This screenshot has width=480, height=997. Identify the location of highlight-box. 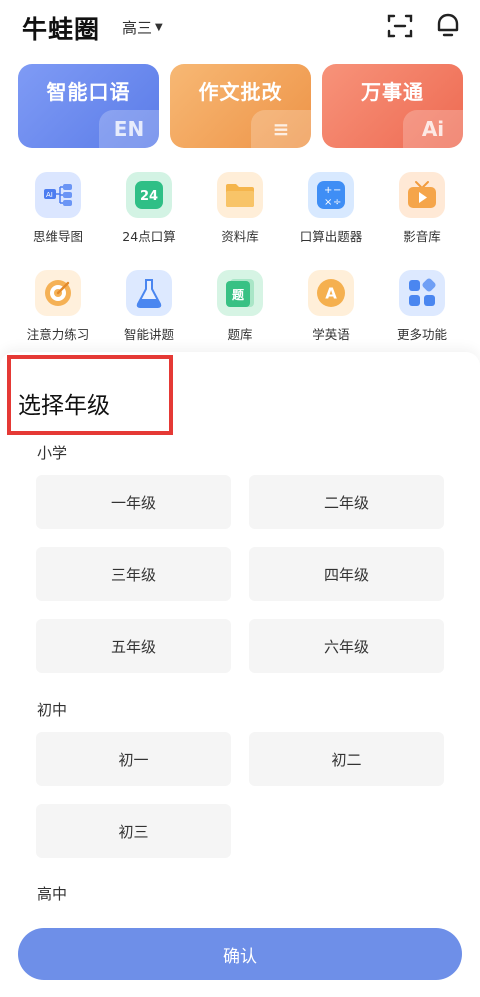
(90, 395).